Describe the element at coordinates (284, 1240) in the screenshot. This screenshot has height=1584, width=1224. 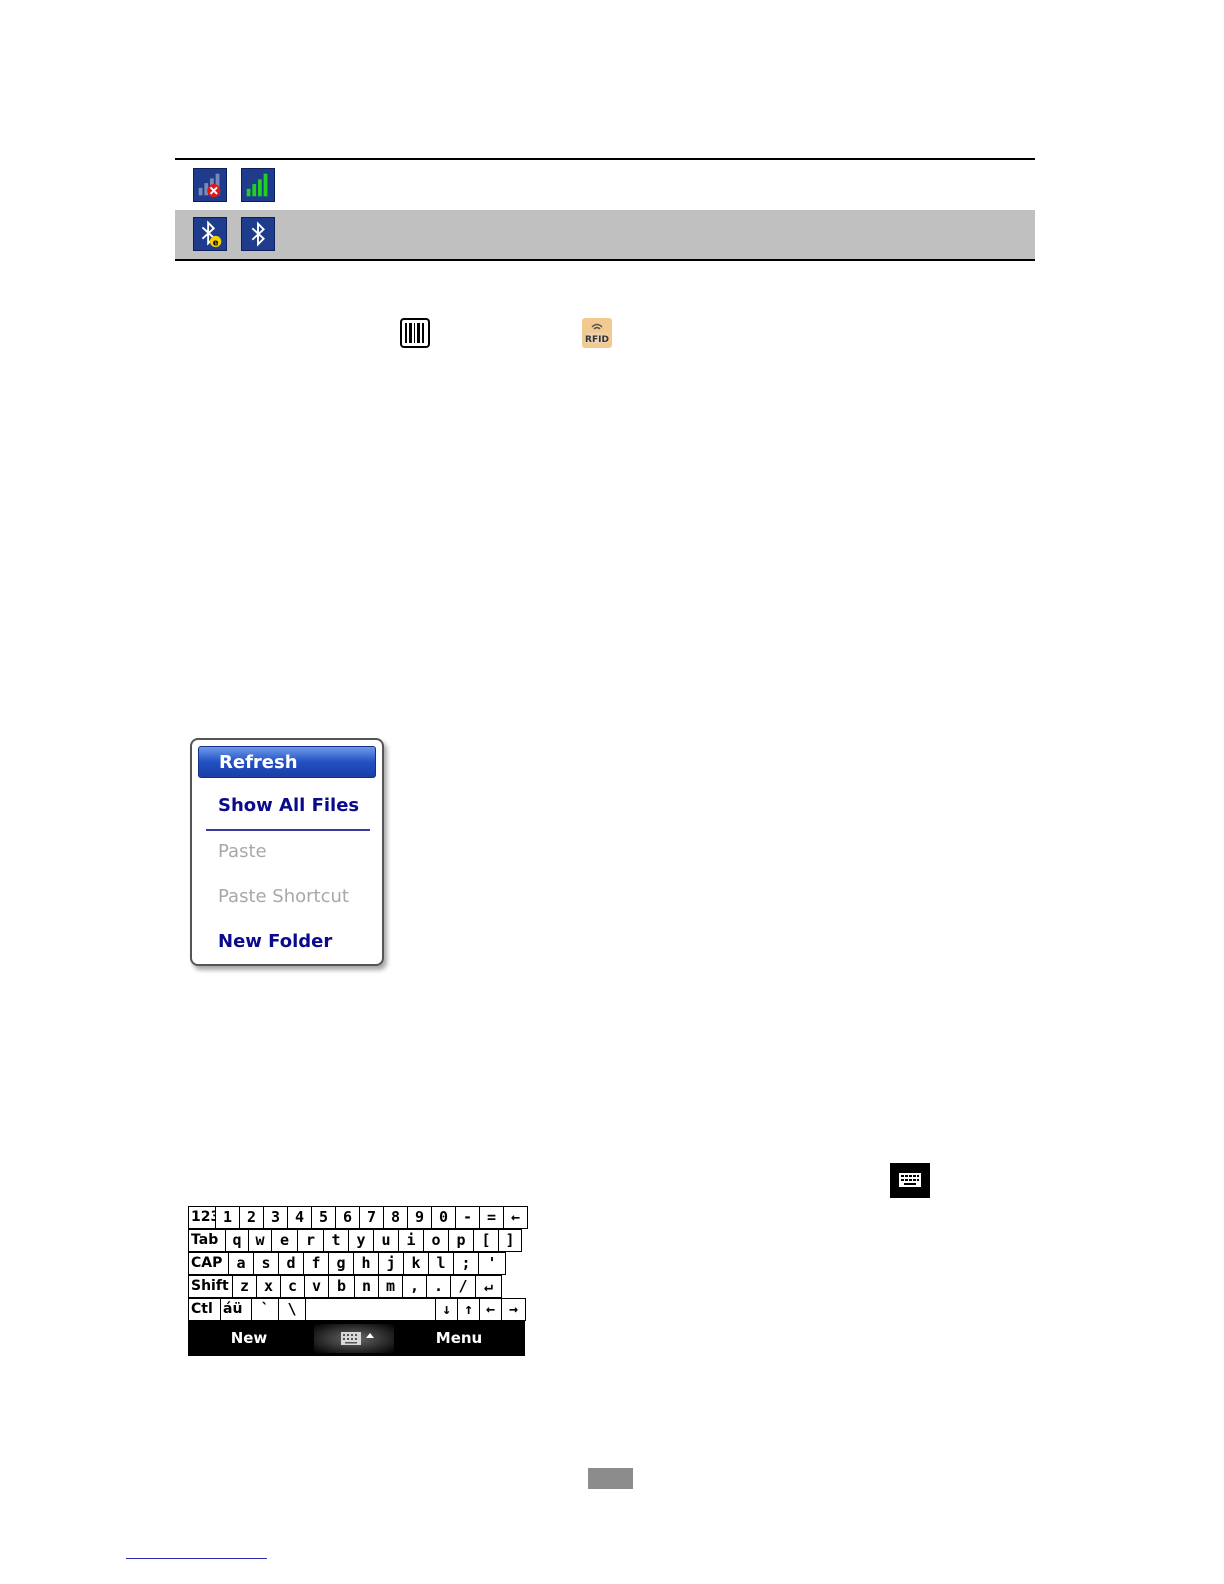
I see `key-1-3: e` at that location.